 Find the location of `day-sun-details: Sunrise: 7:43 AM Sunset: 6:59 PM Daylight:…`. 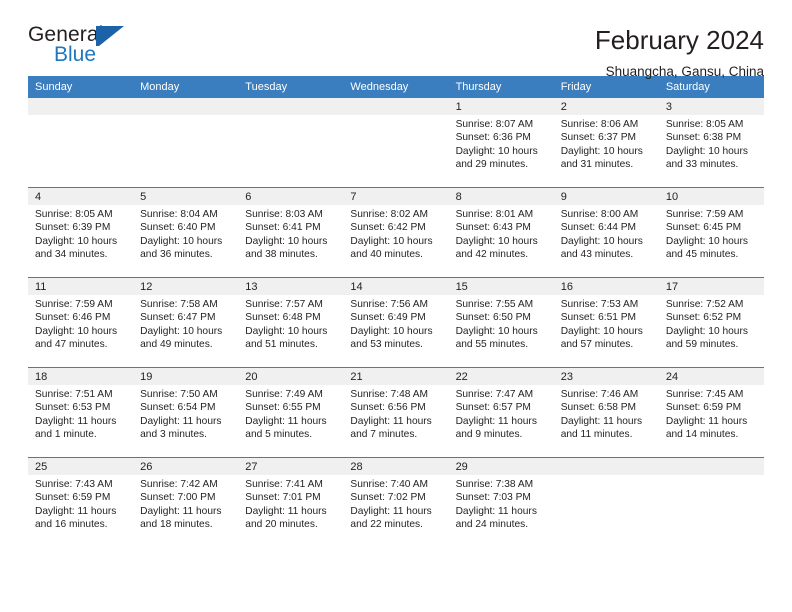

day-sun-details: Sunrise: 7:43 AM Sunset: 6:59 PM Daylight:… is located at coordinates (80, 503).